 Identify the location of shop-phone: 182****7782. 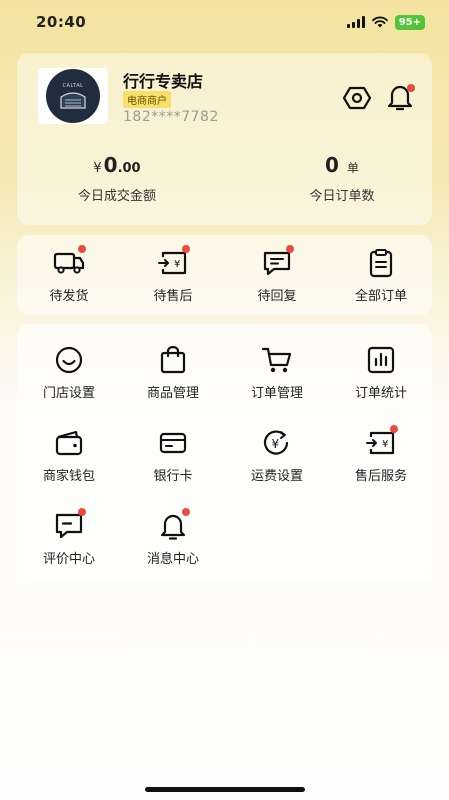
(171, 117).